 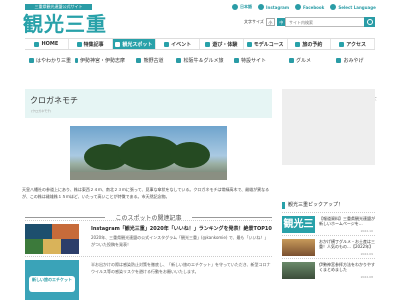 I want to click on pickup-item: 観光三重 【報道資料】三重県観光連盟が新しいホームページを… 2022.10, so click(x=328, y=223).